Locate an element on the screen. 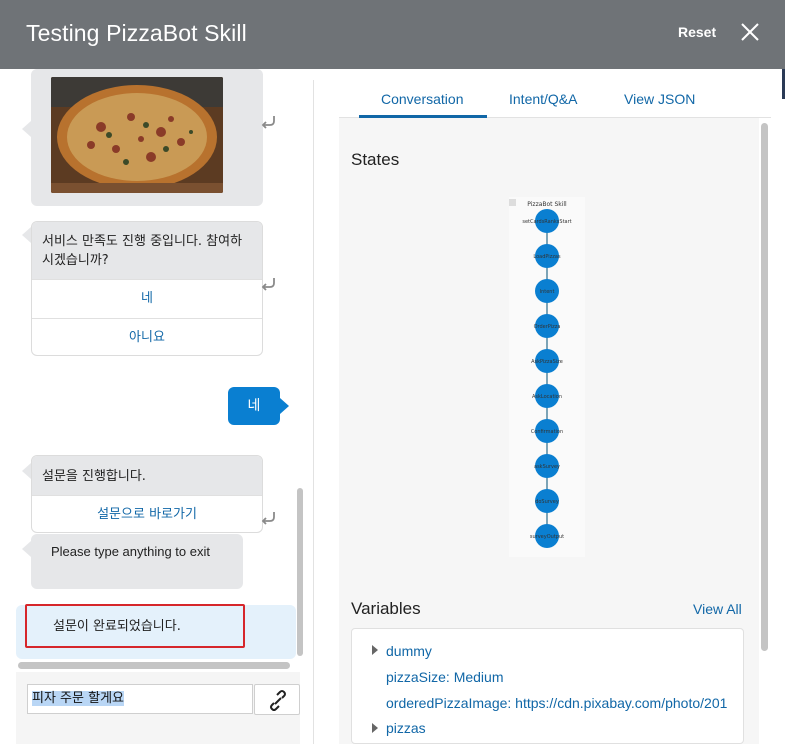 The width and height of the screenshot is (785, 744). chat-vertical-scrollbar is located at coordinates (300, 572).